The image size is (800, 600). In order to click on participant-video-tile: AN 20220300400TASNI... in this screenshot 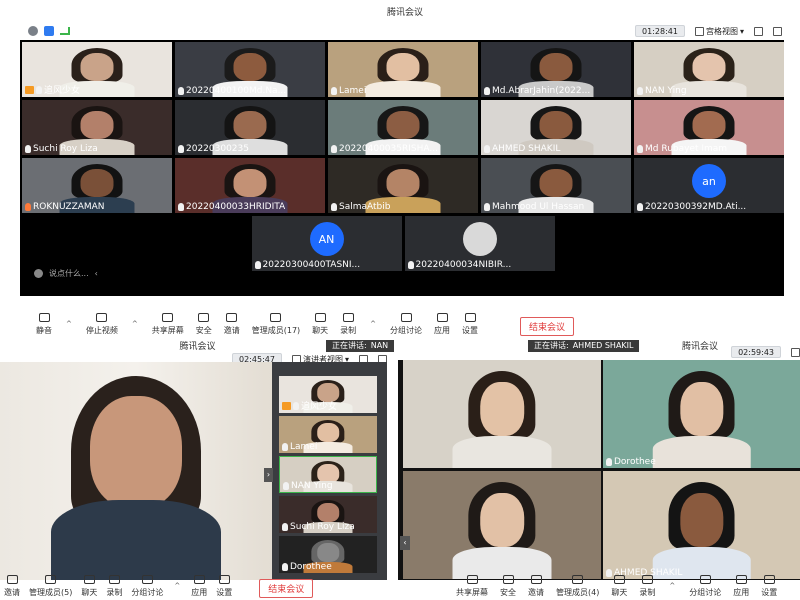, I will do `click(326, 243)`.